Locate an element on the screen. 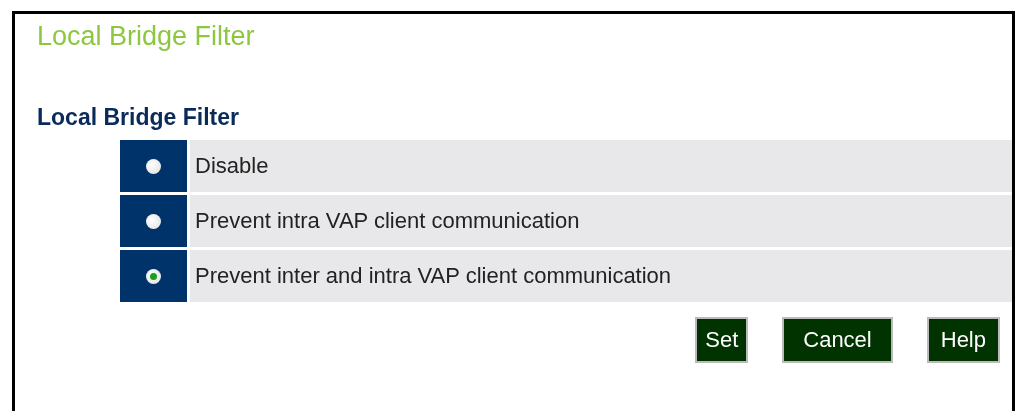 The image size is (1019, 411). action-button: Set is located at coordinates (722, 340).